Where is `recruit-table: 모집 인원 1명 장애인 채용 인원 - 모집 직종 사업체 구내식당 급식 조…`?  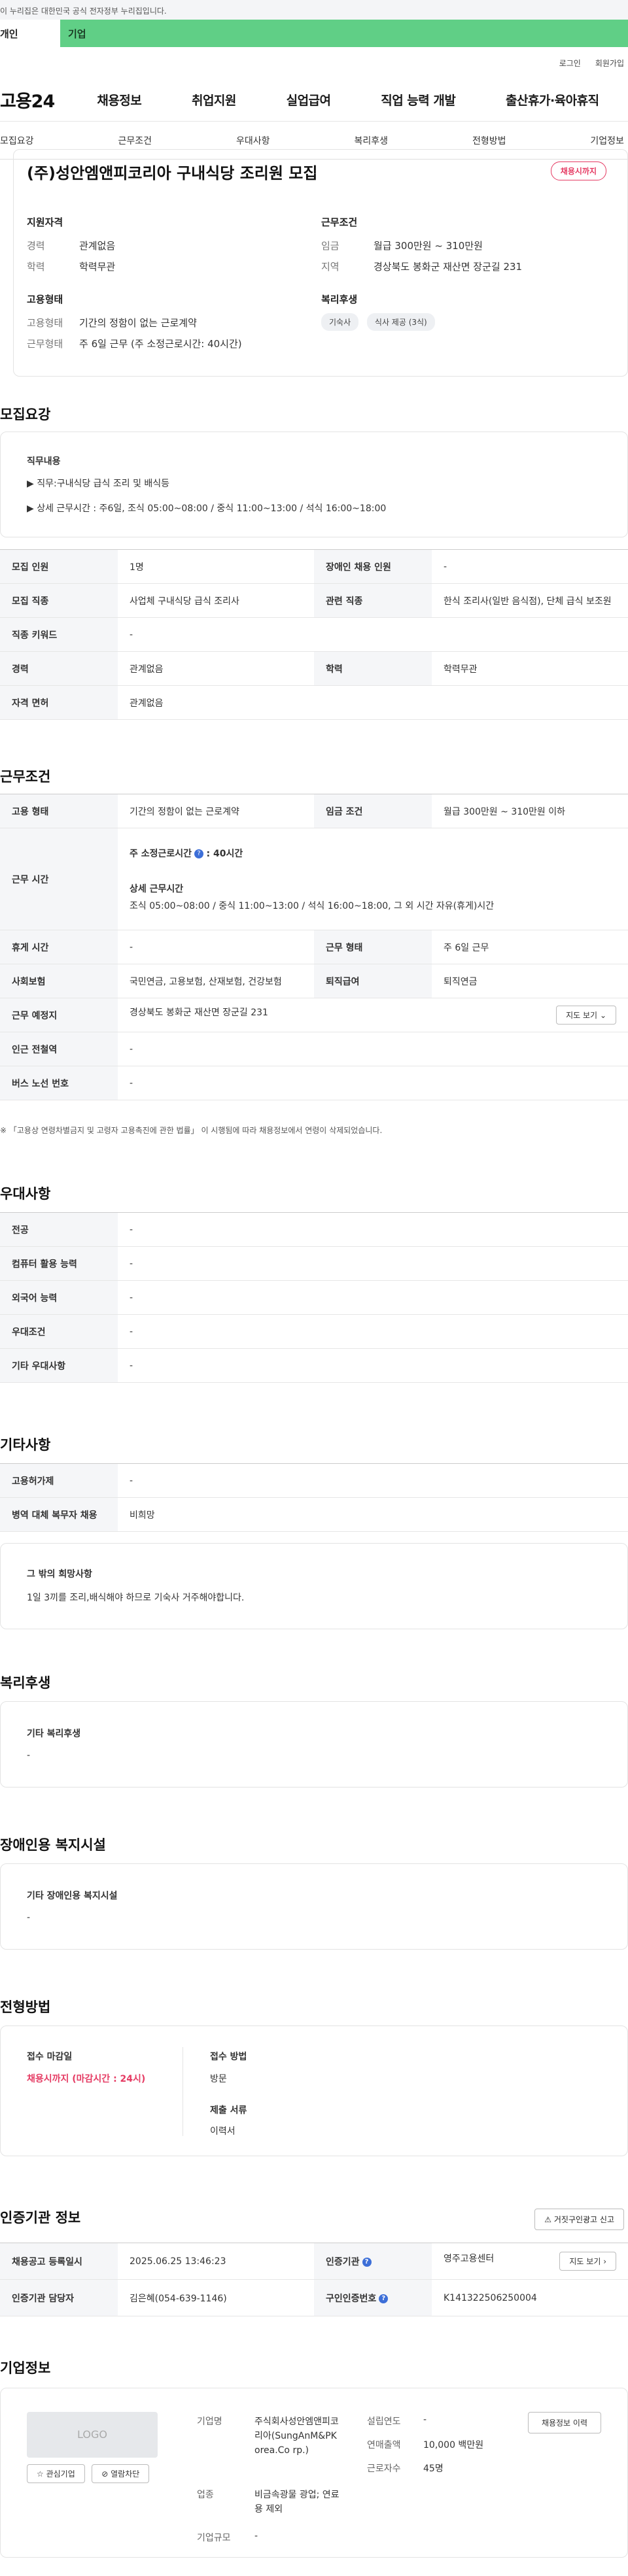
recruit-table: 모집 인원 1명 장애인 채용 인원 - 모집 직종 사업체 구내식당 급식 조… is located at coordinates (314, 634).